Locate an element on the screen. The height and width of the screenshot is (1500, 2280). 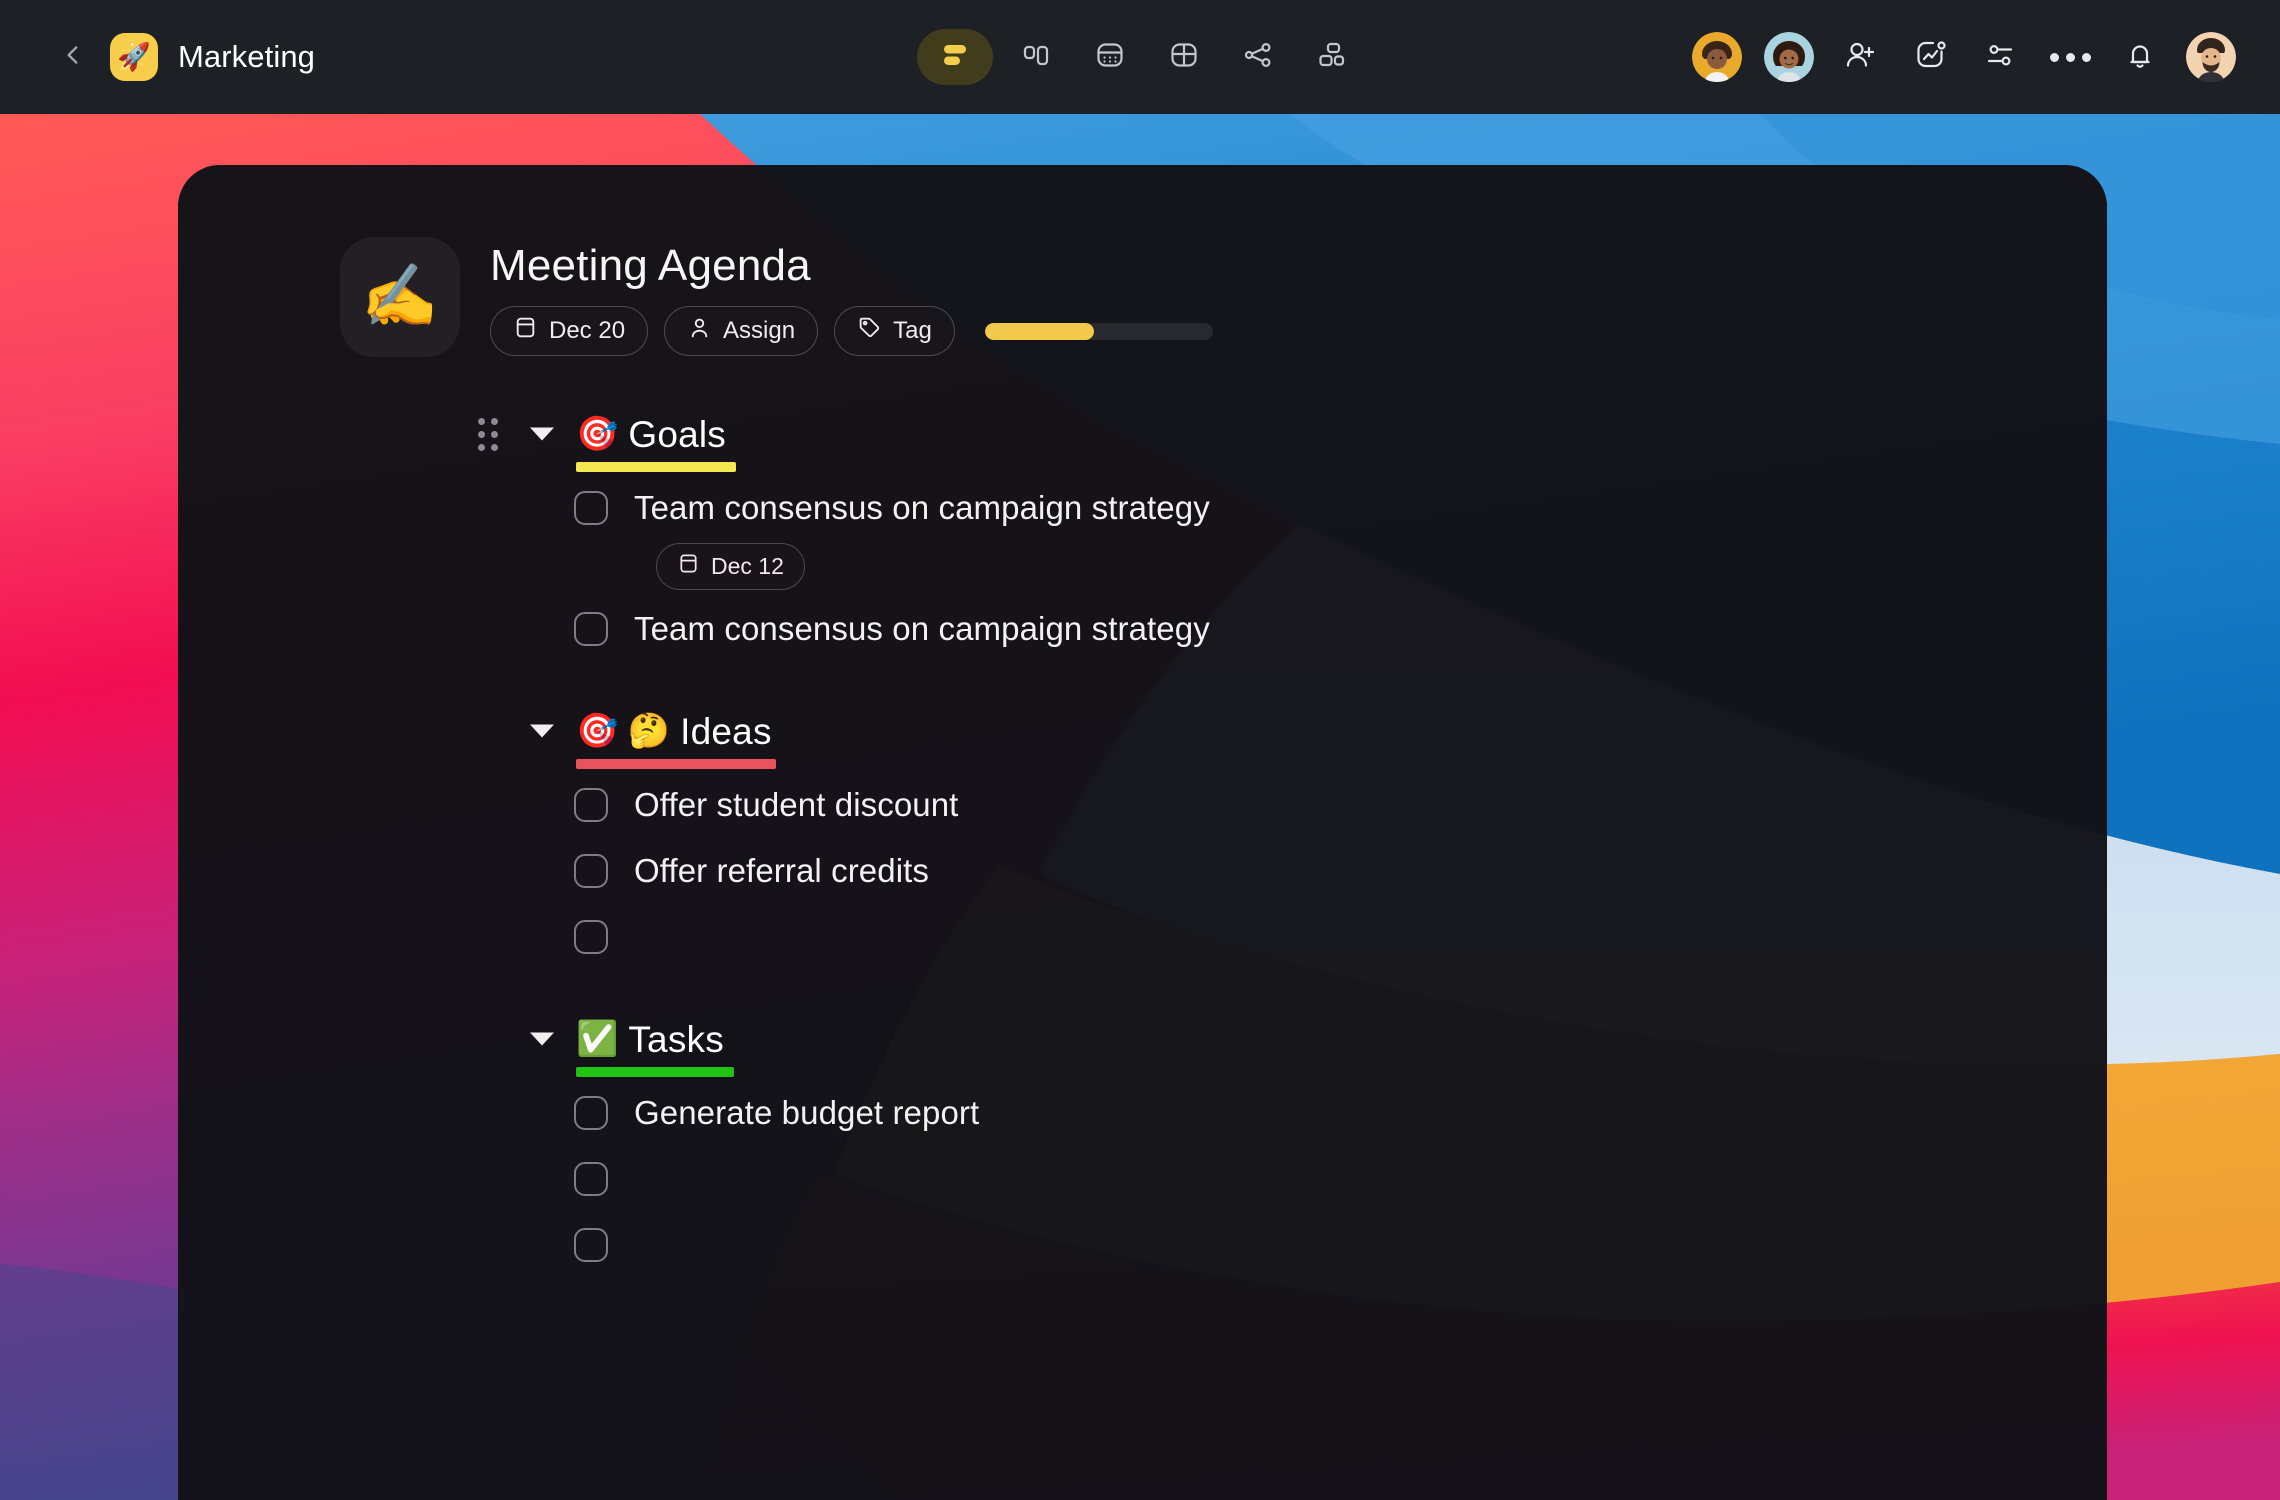
view-button-table is located at coordinates (1184, 57).